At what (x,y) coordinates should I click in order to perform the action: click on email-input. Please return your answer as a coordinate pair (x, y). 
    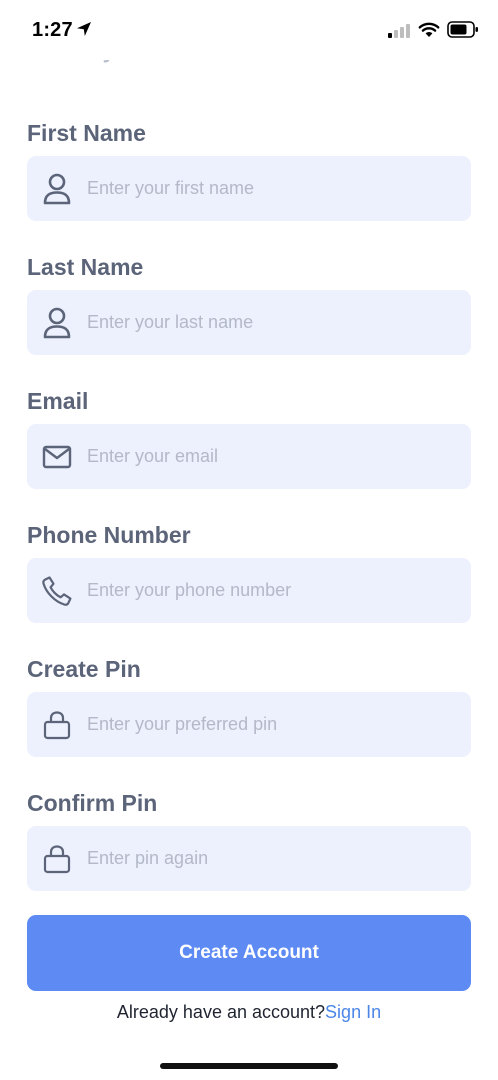
    Looking at the image, I should click on (267, 456).